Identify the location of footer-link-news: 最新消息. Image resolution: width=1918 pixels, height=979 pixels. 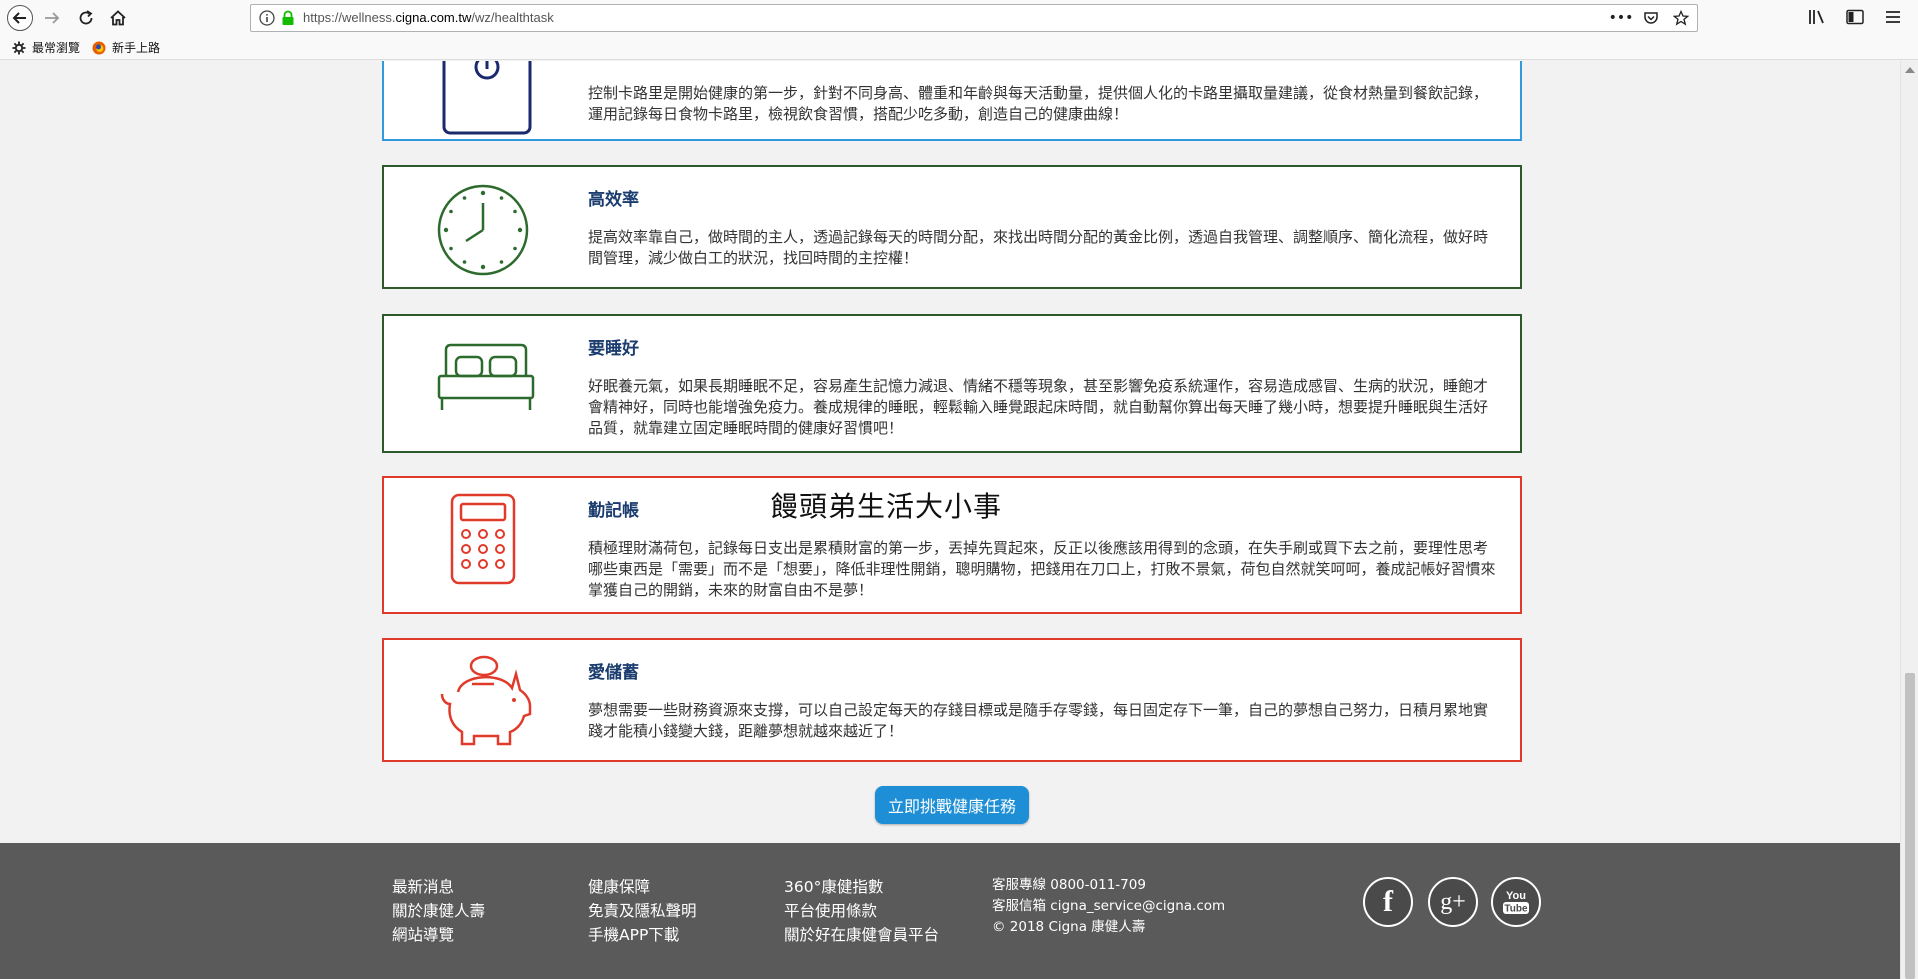
(438, 887).